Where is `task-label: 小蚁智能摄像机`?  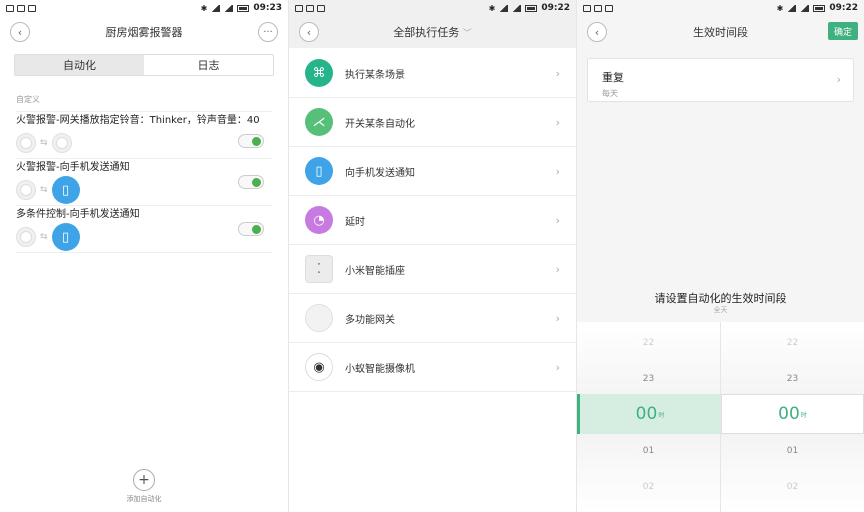
task-label: 小蚁智能摄像机 is located at coordinates (380, 369).